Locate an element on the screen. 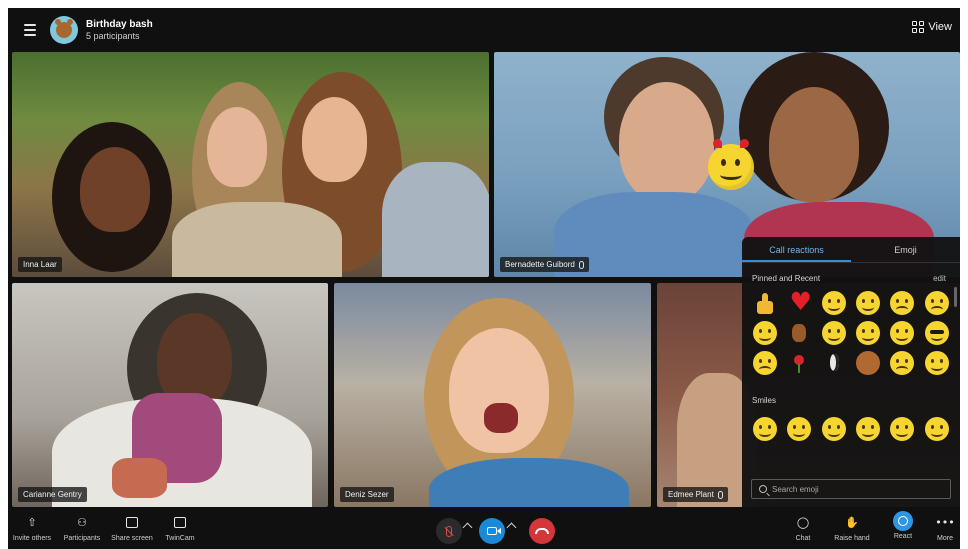 The width and height of the screenshot is (968, 549). react-button: React is located at coordinates (903, 525).